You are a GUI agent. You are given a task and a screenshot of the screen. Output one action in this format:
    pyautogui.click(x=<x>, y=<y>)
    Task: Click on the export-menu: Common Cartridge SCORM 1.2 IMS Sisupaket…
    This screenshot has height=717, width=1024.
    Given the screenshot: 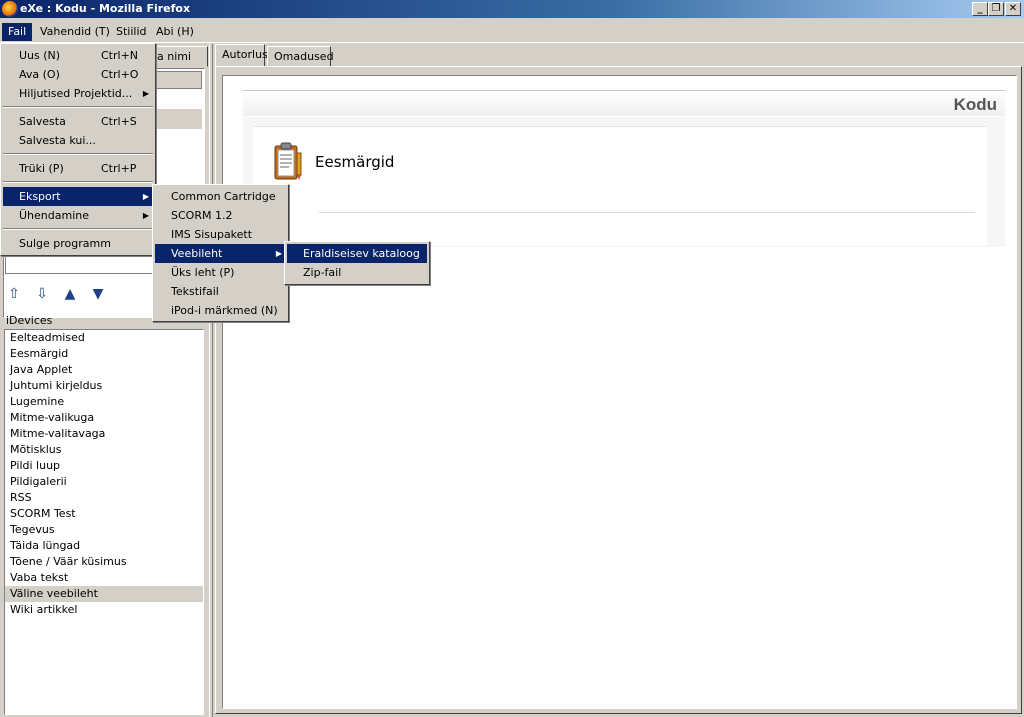 What is the action you would take?
    pyautogui.click(x=220, y=253)
    